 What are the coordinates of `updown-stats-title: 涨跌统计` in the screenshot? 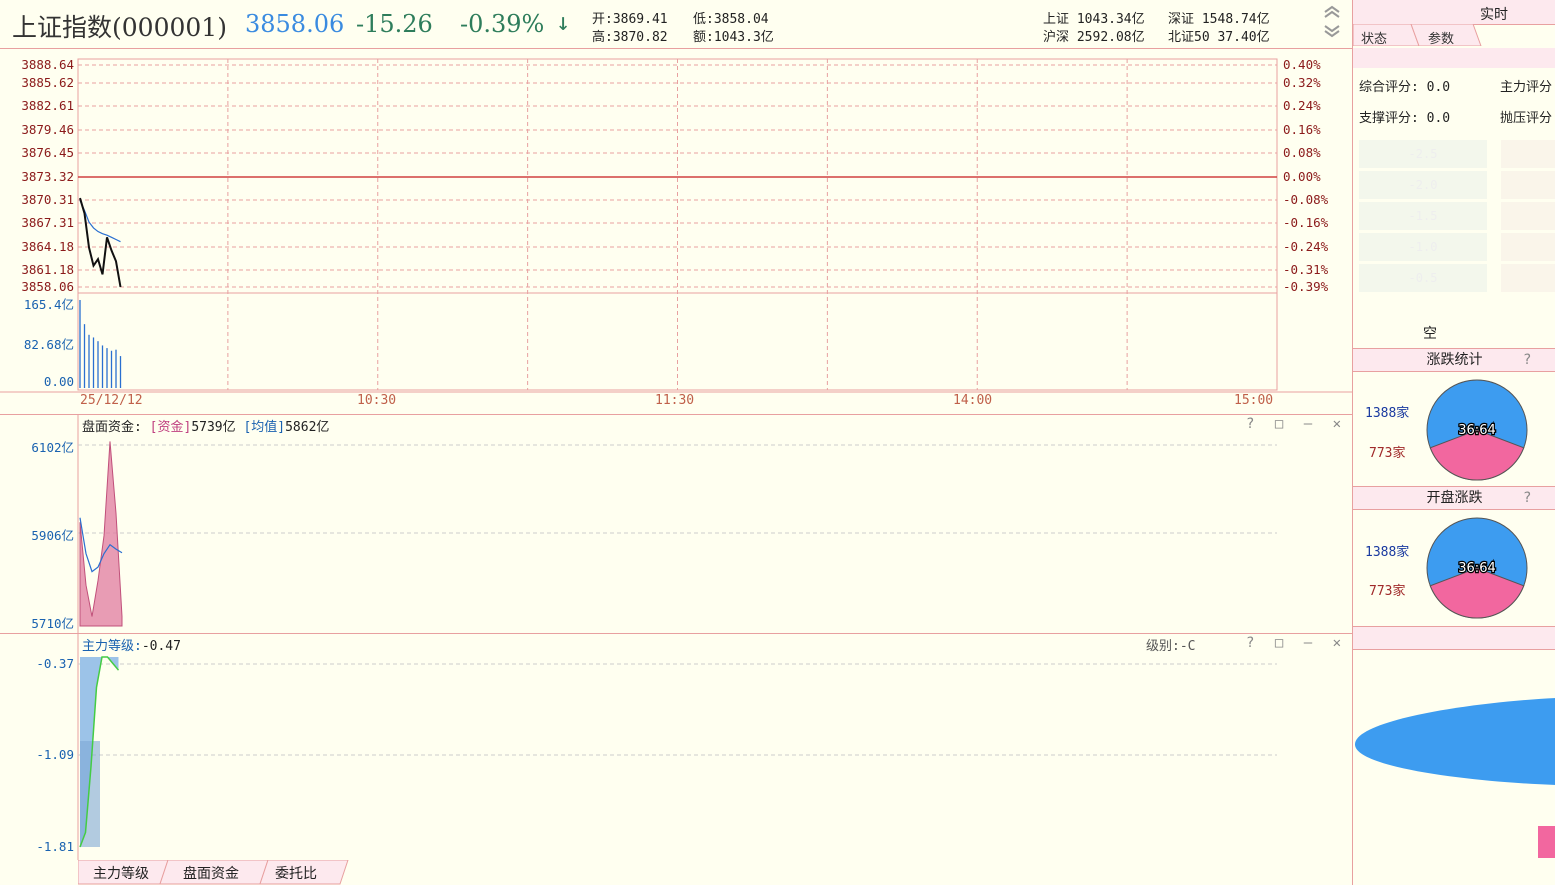 It's located at (1454, 360).